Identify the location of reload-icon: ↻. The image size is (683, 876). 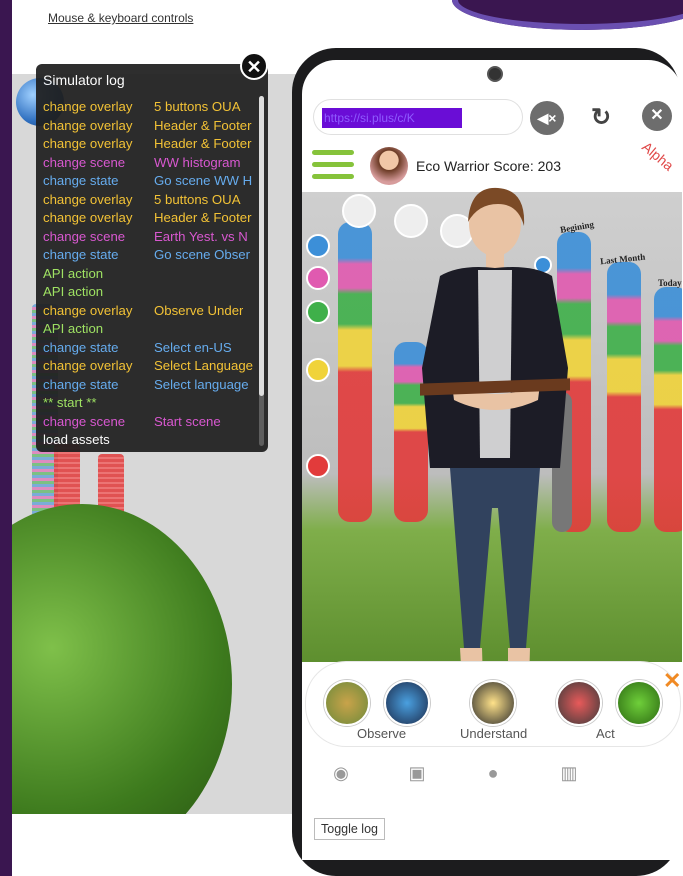
(601, 118).